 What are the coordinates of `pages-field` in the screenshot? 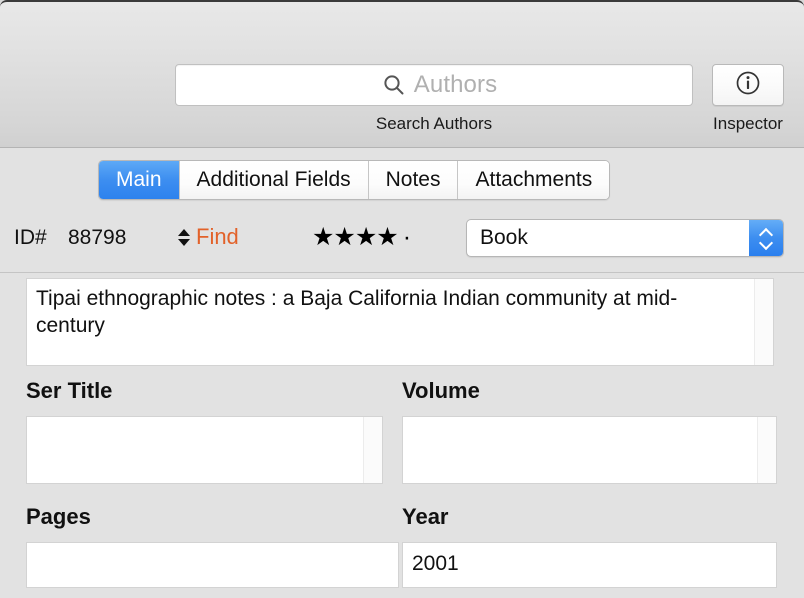 It's located at (212, 565).